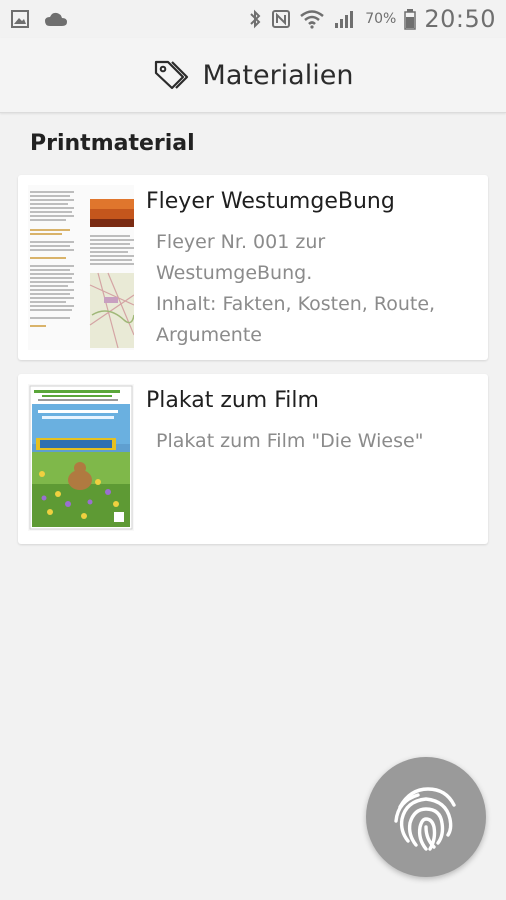 Image resolution: width=506 pixels, height=900 pixels. I want to click on description-line: WestumgeBung., so click(234, 273).